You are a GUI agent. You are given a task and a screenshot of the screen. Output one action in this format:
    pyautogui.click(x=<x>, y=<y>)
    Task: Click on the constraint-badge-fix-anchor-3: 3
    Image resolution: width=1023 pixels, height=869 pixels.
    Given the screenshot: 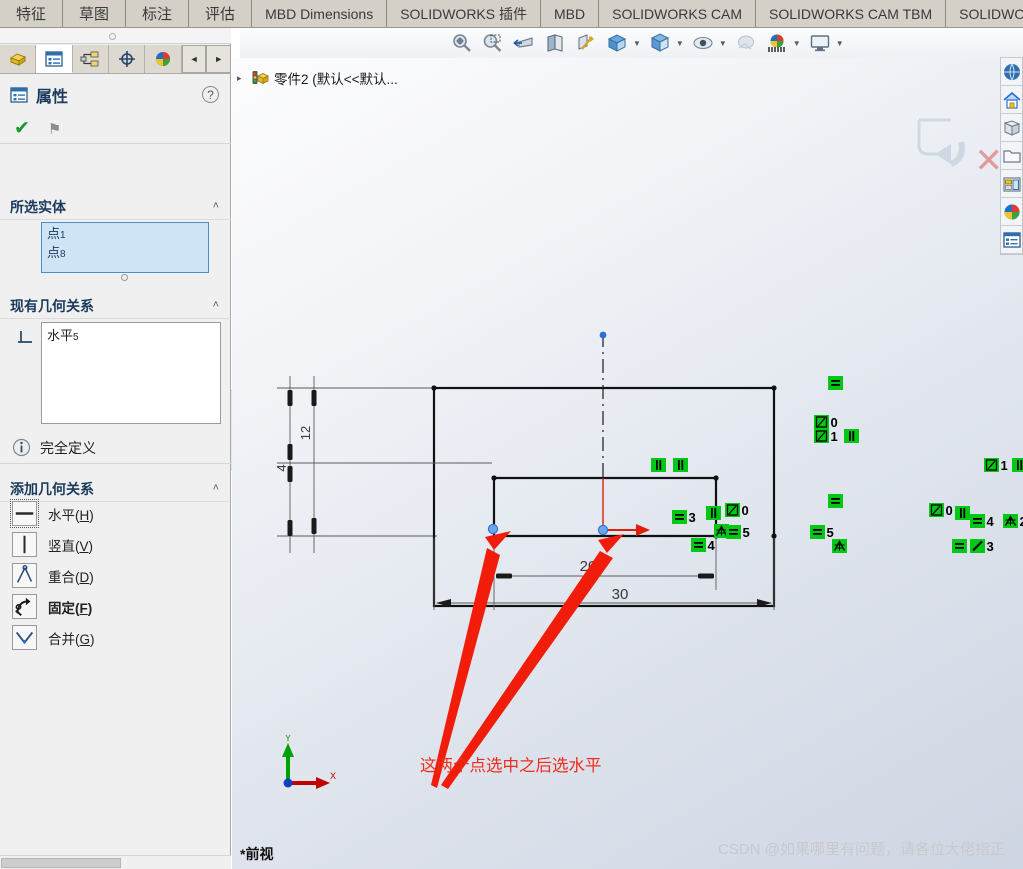 What is the action you would take?
    pyautogui.click(x=684, y=517)
    